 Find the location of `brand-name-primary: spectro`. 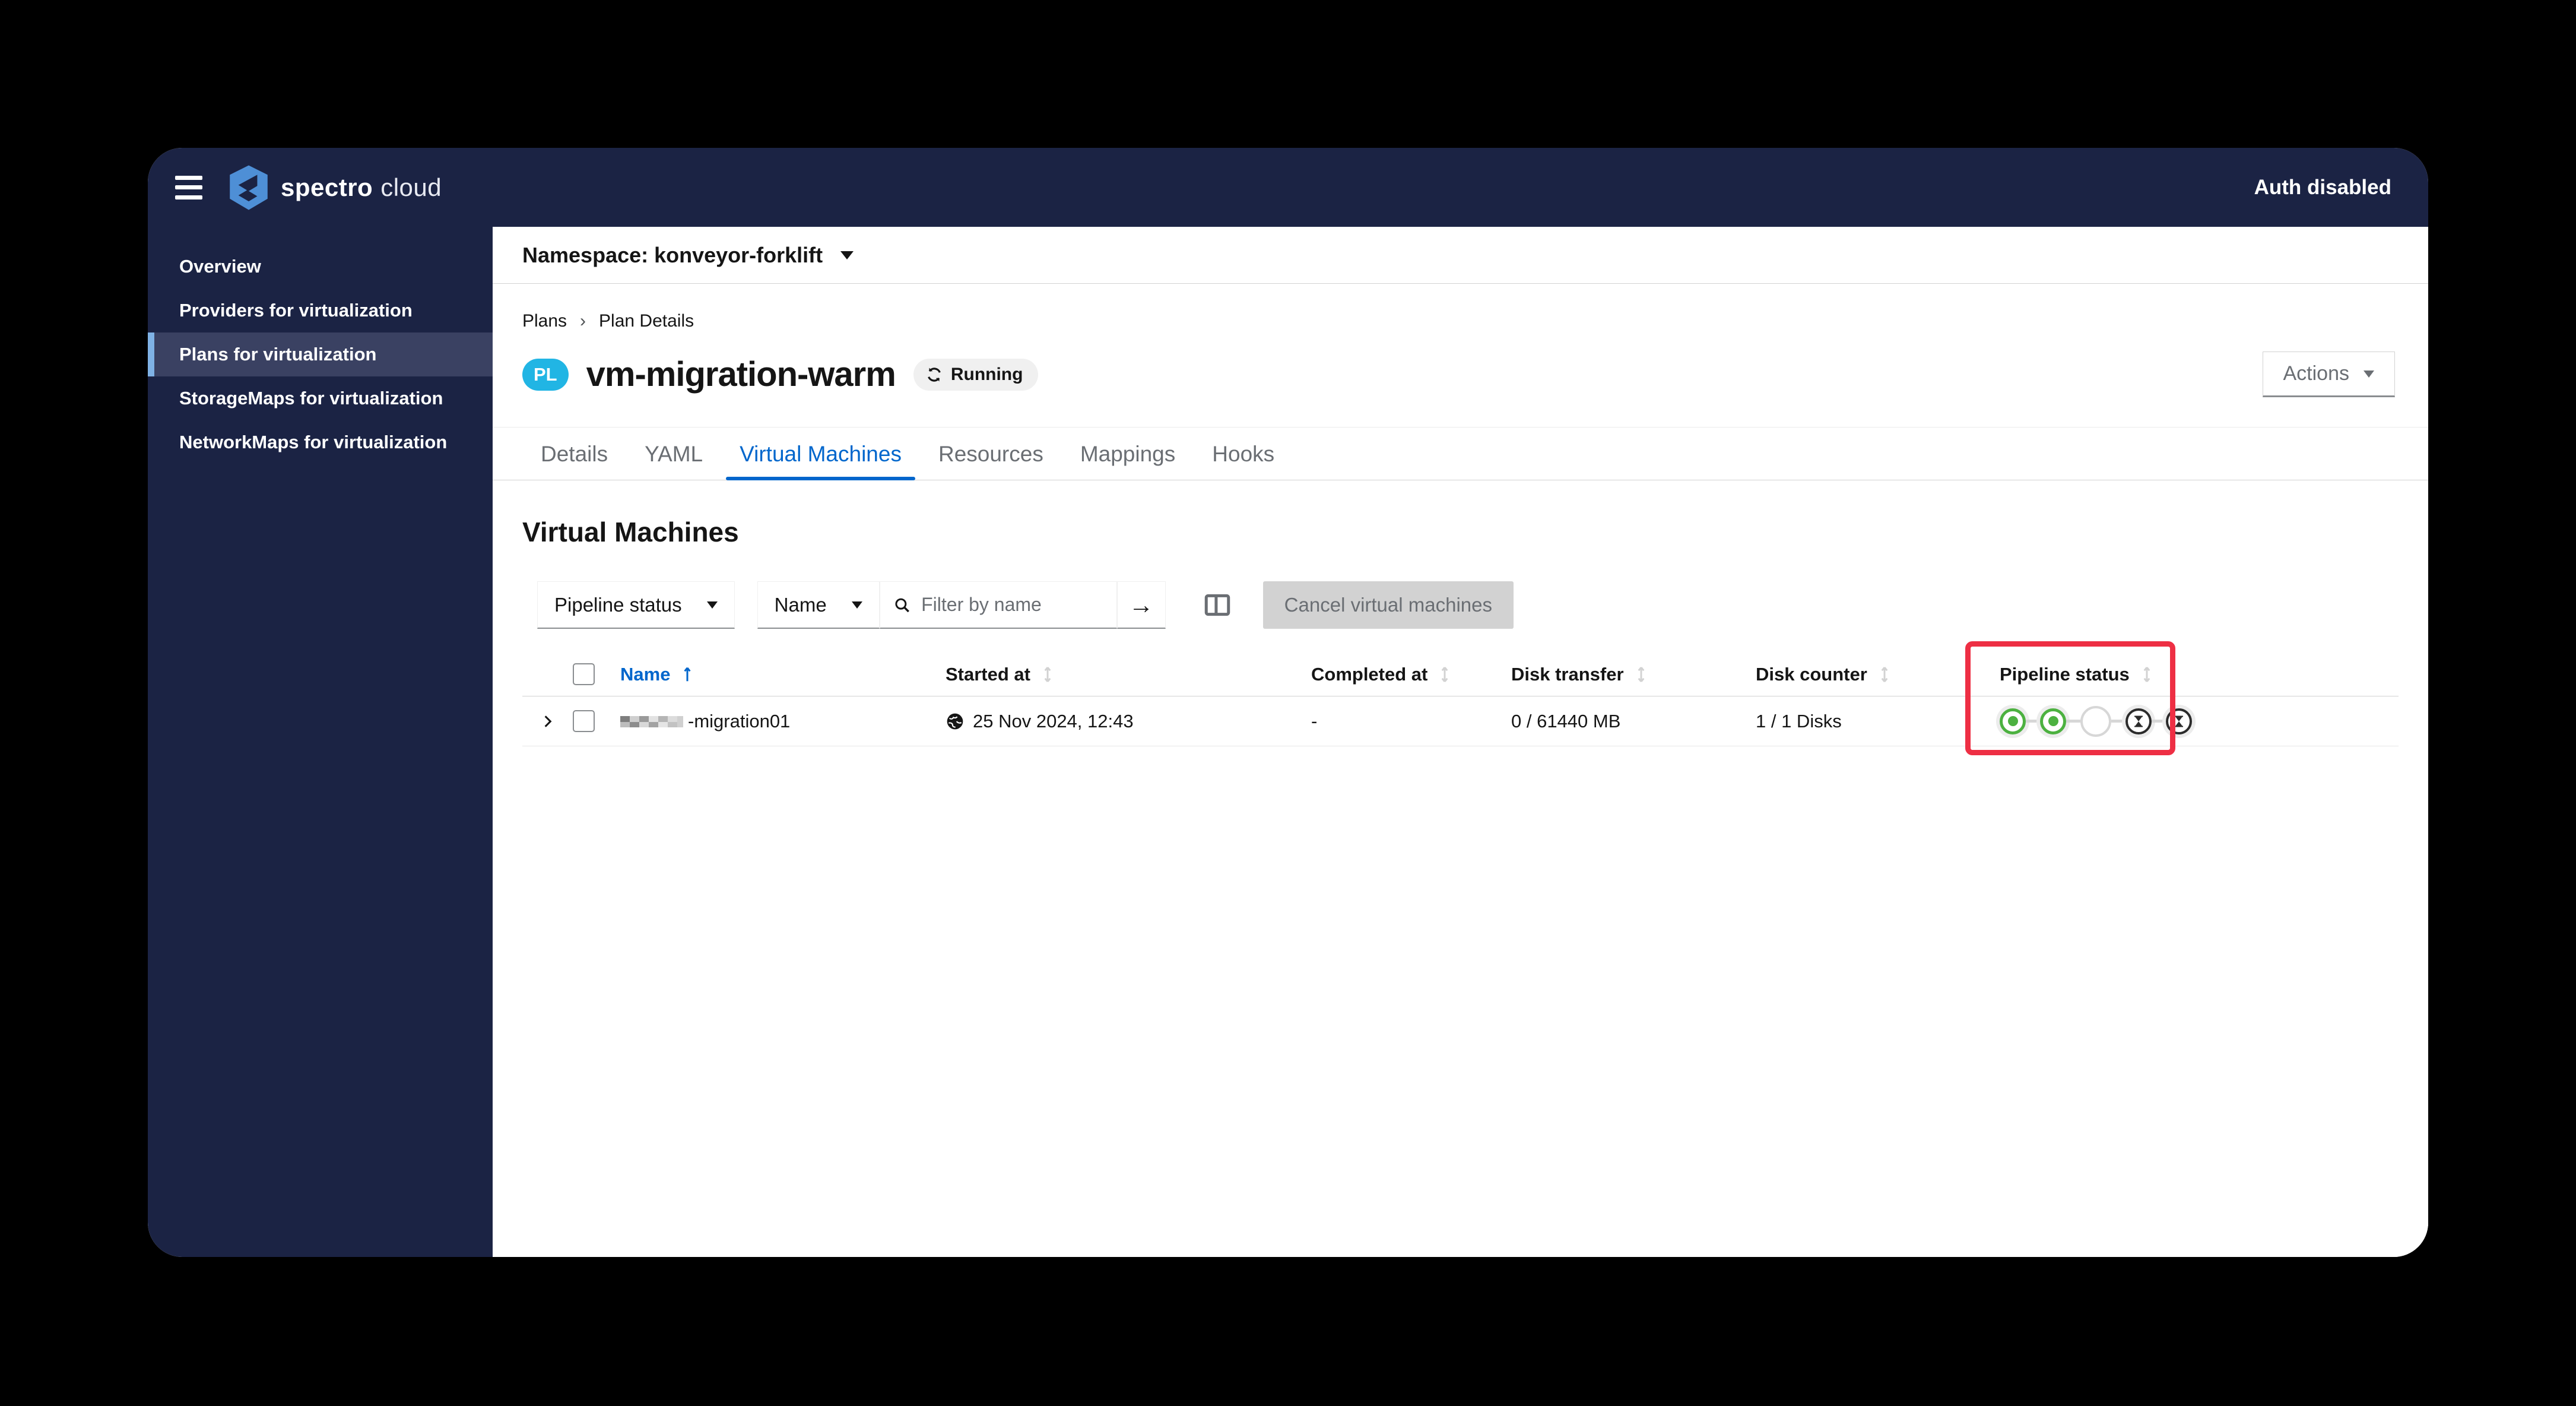

brand-name-primary: spectro is located at coordinates (327, 187).